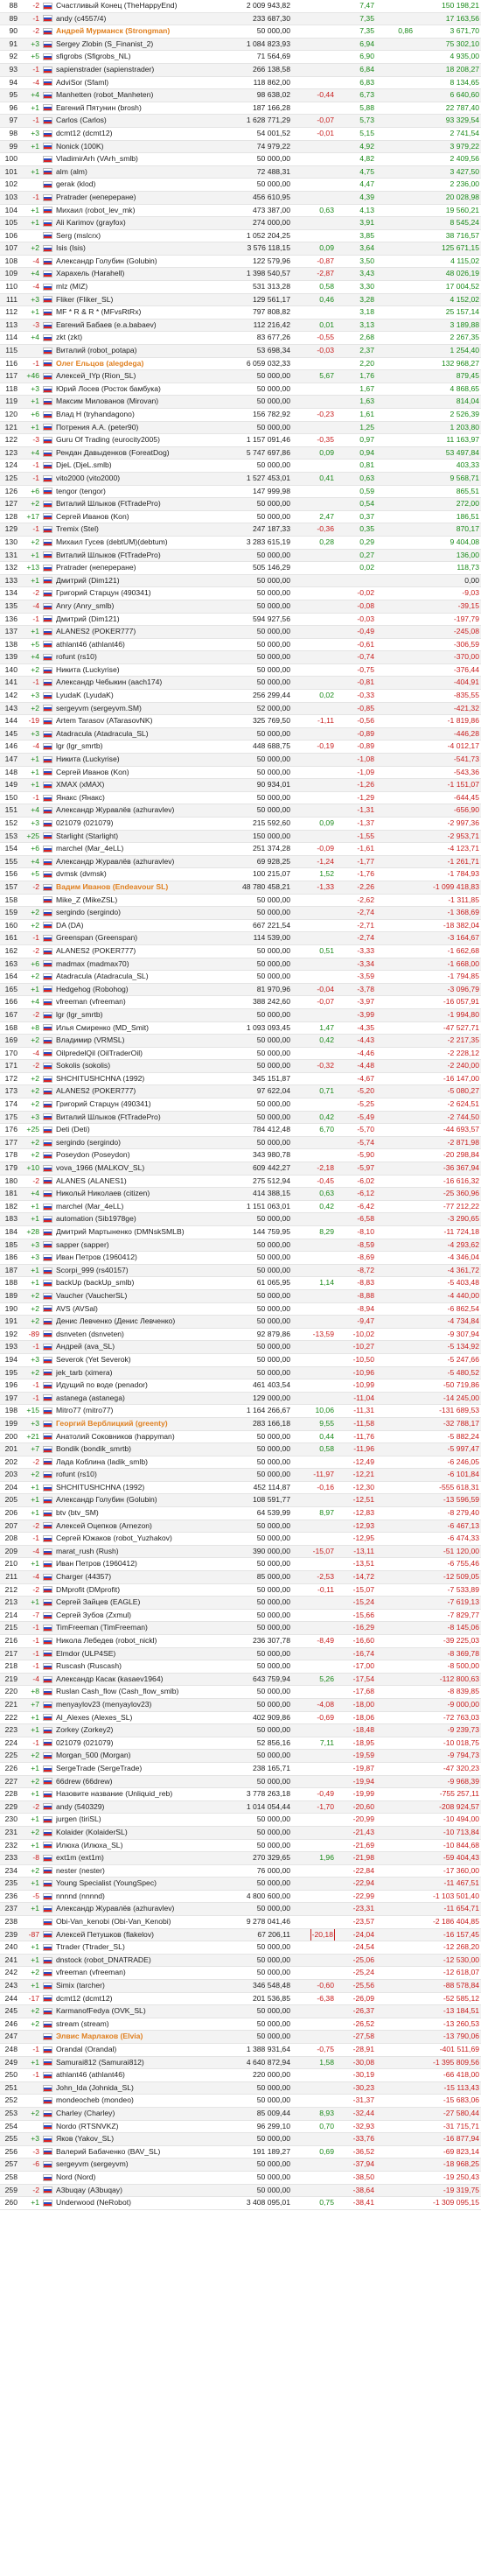 This screenshot has height=2576, width=481. I want to click on participant-link: automation (Sib1978ge), so click(96, 1219).